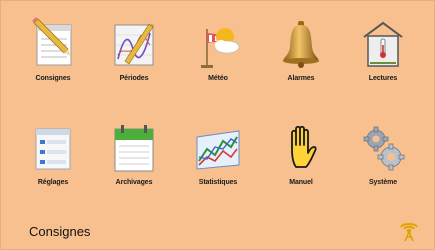 This screenshot has height=250, width=435. Describe the element at coordinates (383, 182) in the screenshot. I see `menu-item-label: Système` at that location.